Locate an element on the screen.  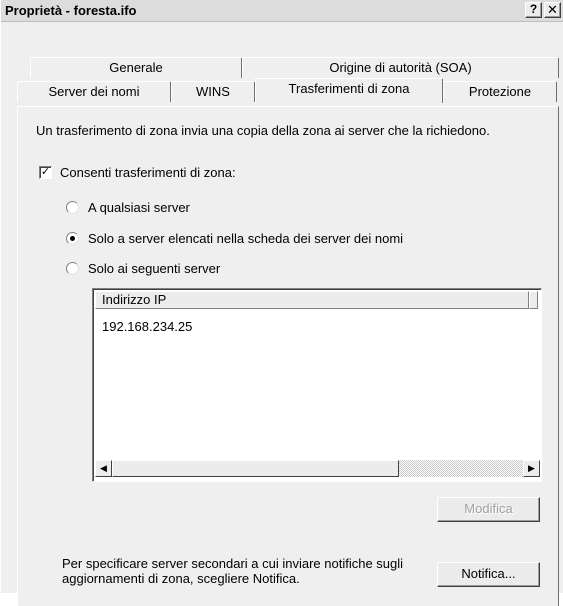
allow-transfers-checkbox: ✓ is located at coordinates (45, 172).